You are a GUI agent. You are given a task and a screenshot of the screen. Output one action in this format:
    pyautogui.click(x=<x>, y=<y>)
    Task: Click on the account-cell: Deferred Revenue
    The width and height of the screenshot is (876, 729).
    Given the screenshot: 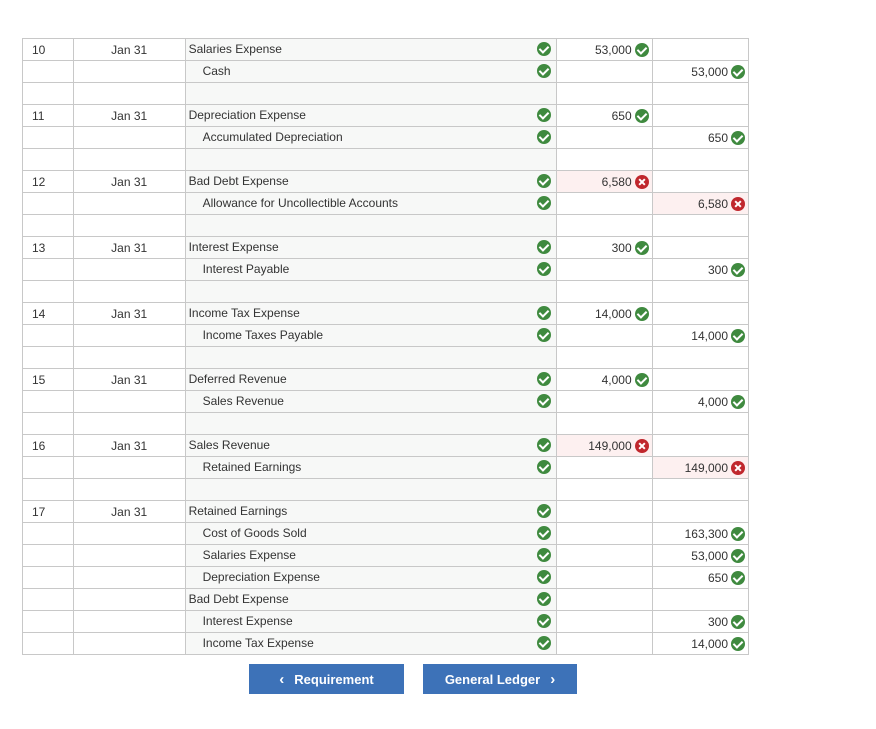 What is the action you would take?
    pyautogui.click(x=371, y=379)
    